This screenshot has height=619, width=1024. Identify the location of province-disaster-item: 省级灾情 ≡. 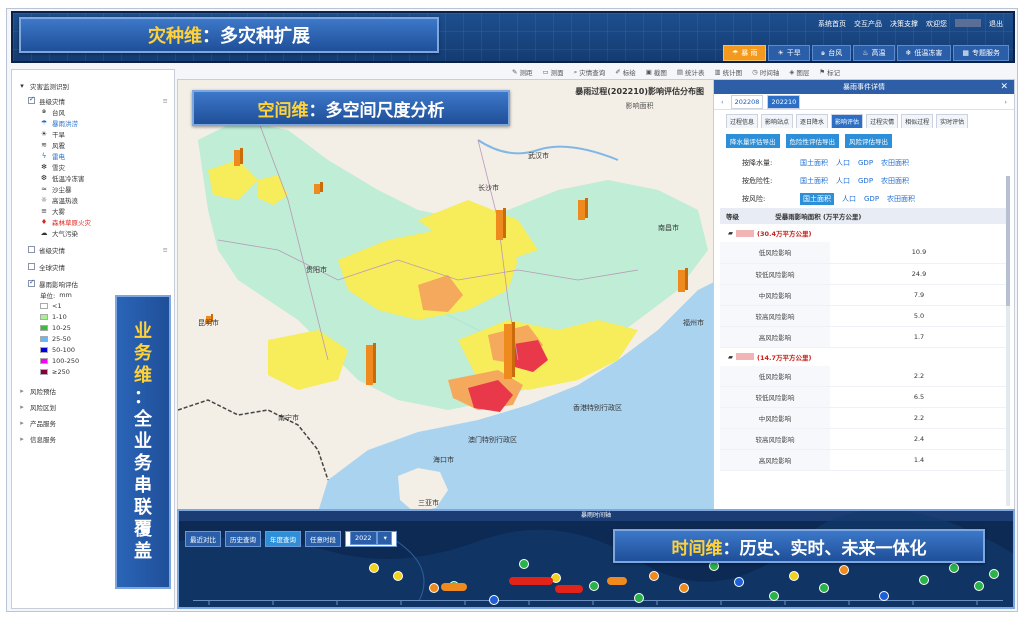
(93, 249).